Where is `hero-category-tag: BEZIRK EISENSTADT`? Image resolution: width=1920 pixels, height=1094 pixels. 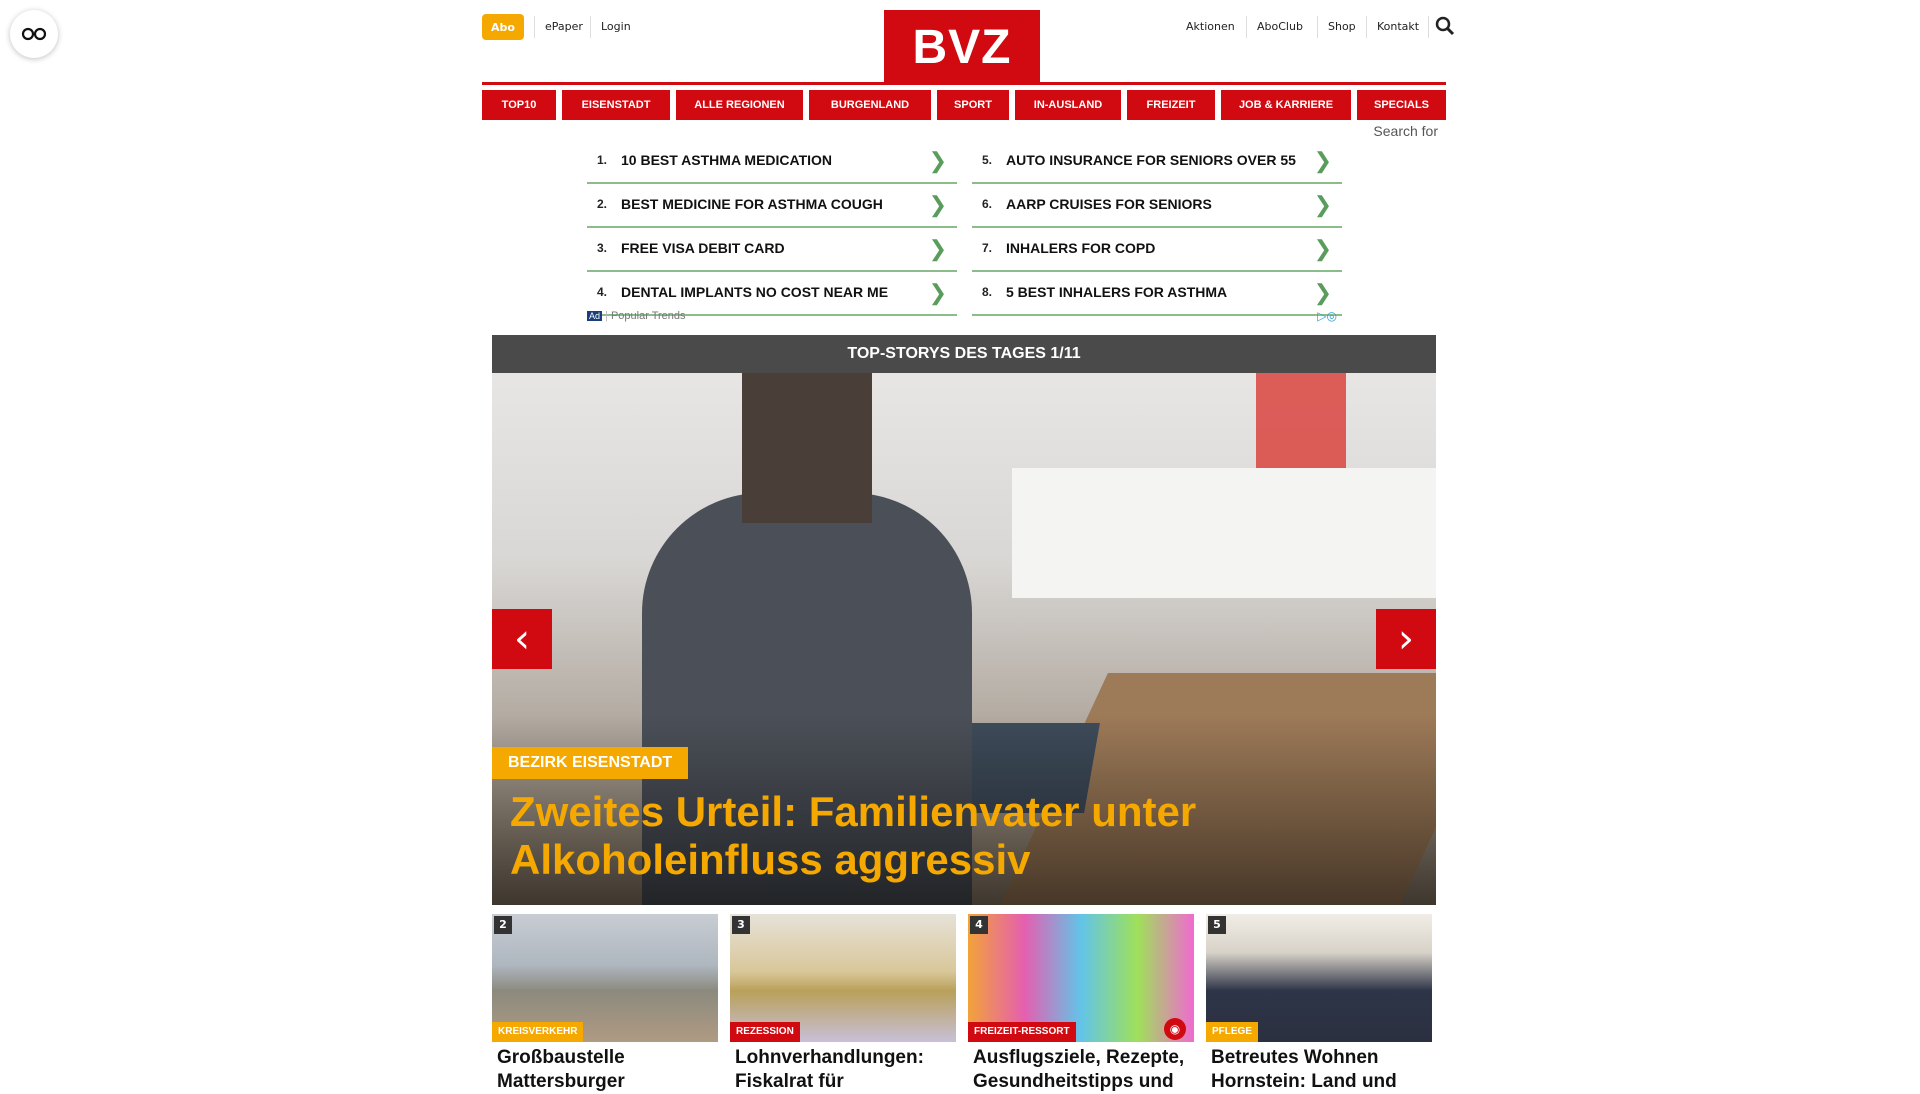 hero-category-tag: BEZIRK EISENSTADT is located at coordinates (590, 763).